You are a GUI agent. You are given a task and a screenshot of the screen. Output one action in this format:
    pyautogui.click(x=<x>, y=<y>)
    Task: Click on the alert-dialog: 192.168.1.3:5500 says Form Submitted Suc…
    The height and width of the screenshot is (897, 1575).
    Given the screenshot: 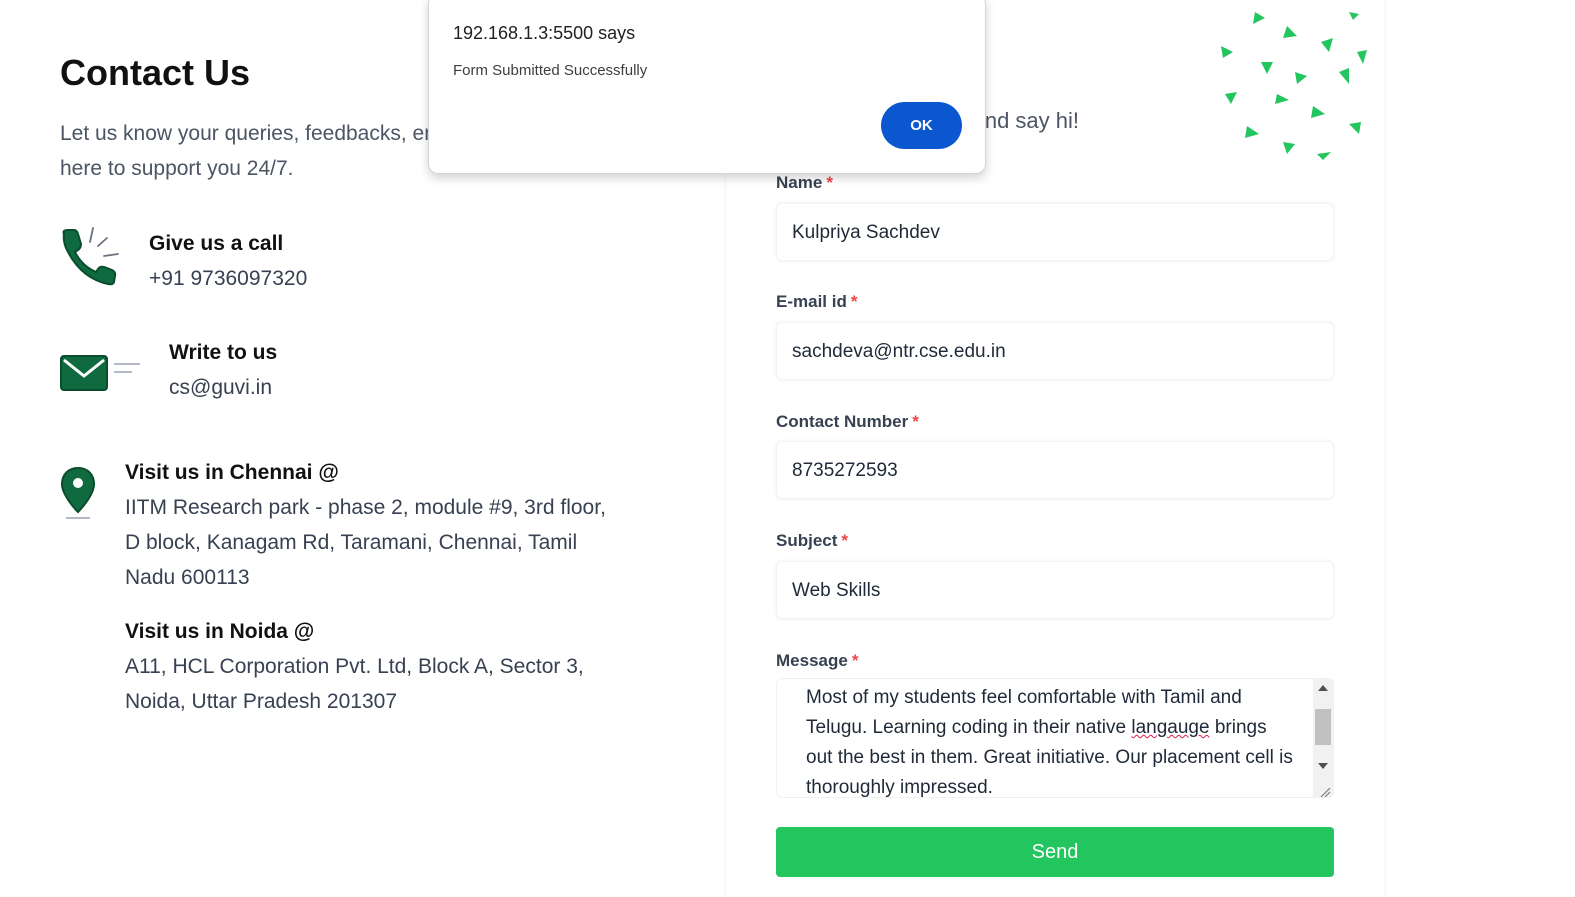 What is the action you would take?
    pyautogui.click(x=707, y=87)
    